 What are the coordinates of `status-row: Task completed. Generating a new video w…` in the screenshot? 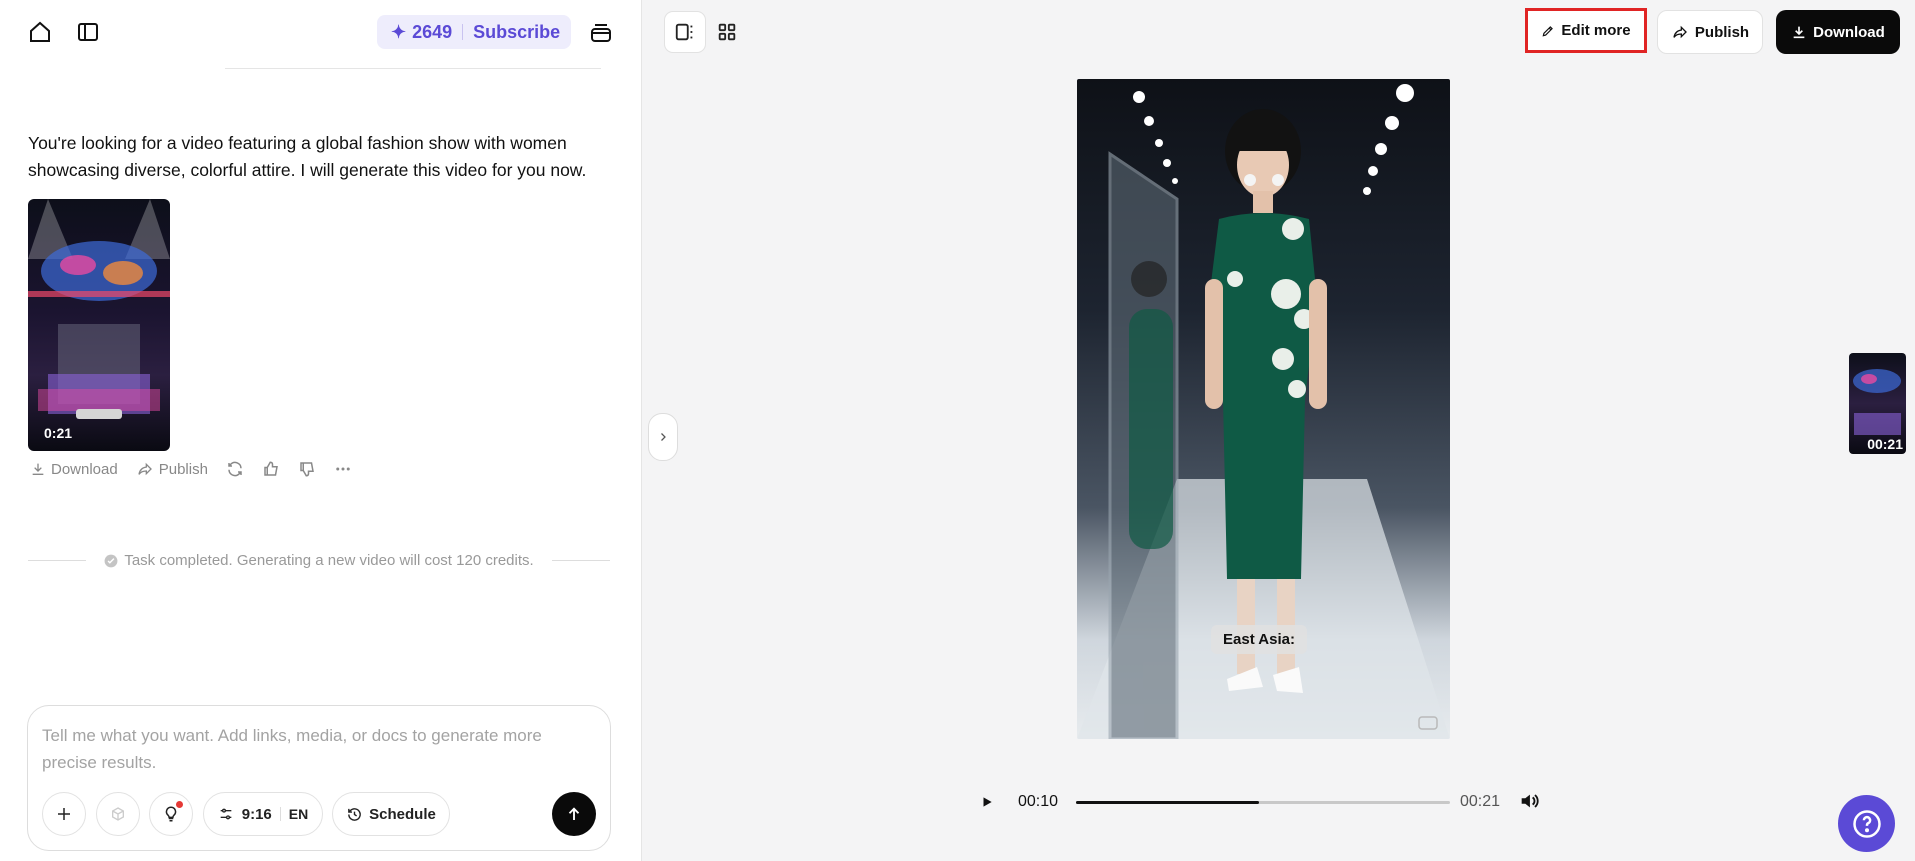 It's located at (318, 560).